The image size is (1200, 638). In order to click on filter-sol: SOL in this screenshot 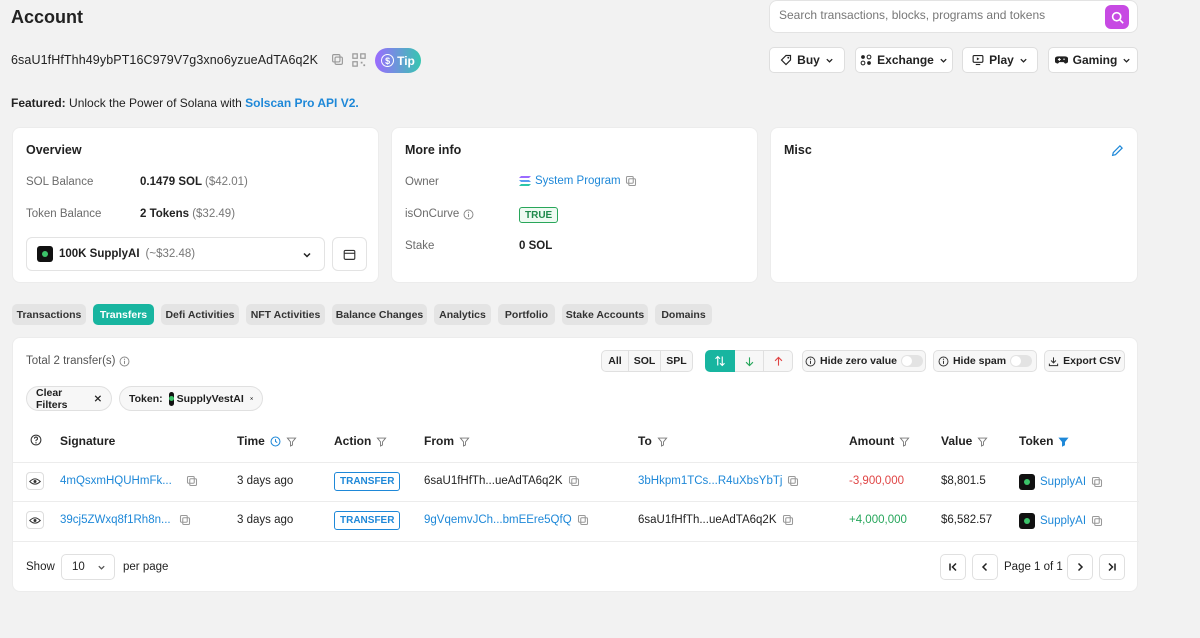, I will do `click(645, 361)`.